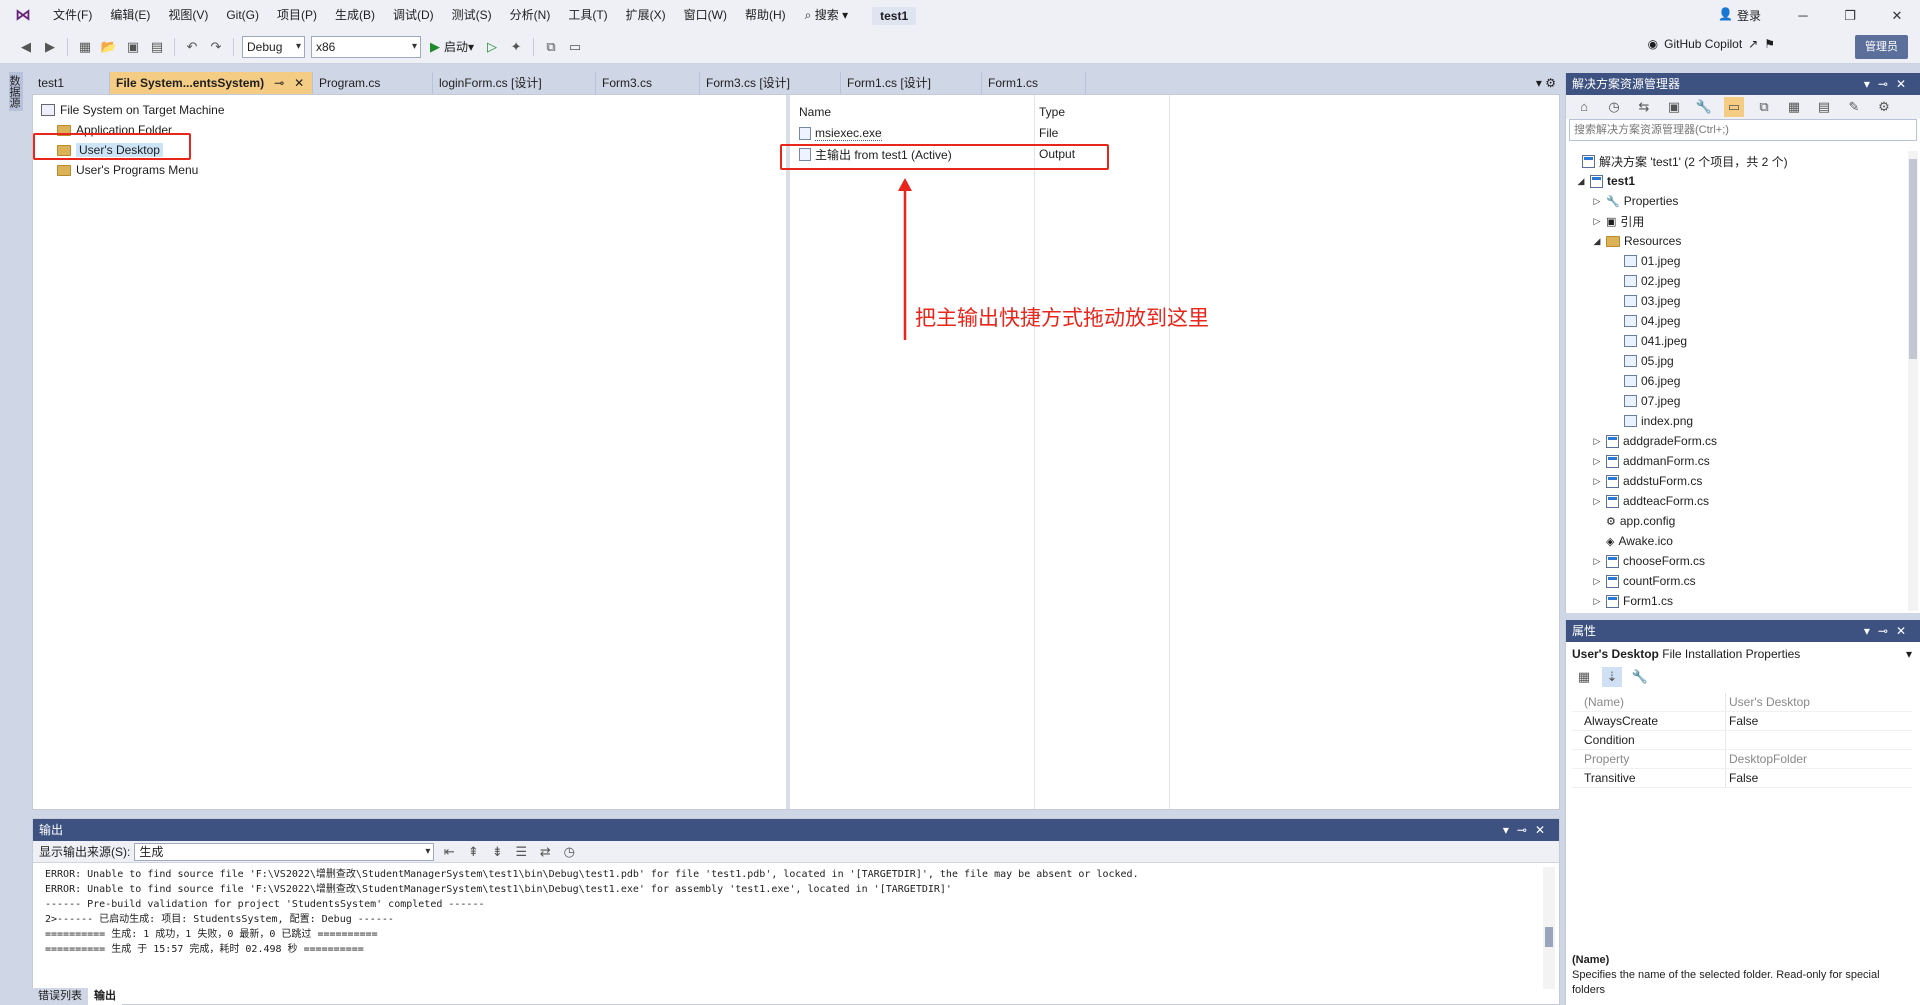 The width and height of the screenshot is (1920, 1005). What do you see at coordinates (1633, 521) in the screenshot?
I see `solution-item: ⚙ app.config` at bounding box center [1633, 521].